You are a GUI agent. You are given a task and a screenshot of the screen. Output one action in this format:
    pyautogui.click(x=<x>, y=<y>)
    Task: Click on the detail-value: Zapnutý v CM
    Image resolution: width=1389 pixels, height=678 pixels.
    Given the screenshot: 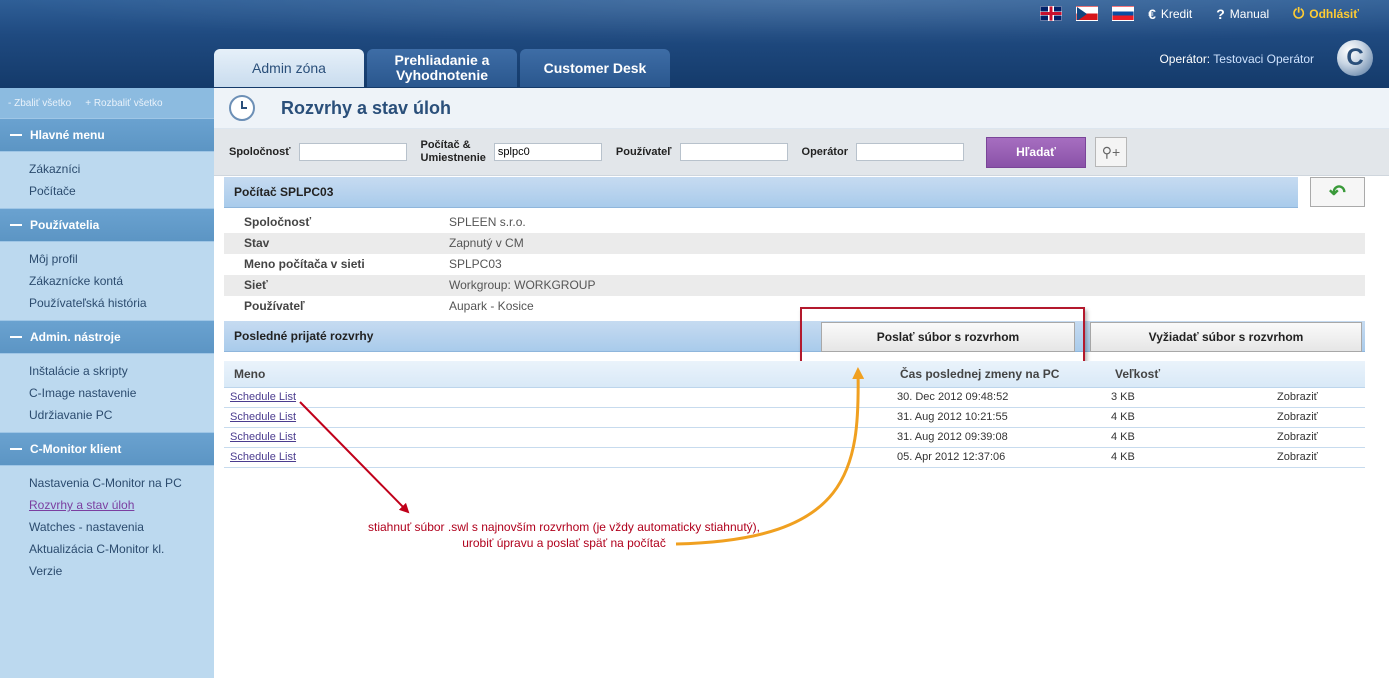 What is the action you would take?
    pyautogui.click(x=486, y=243)
    